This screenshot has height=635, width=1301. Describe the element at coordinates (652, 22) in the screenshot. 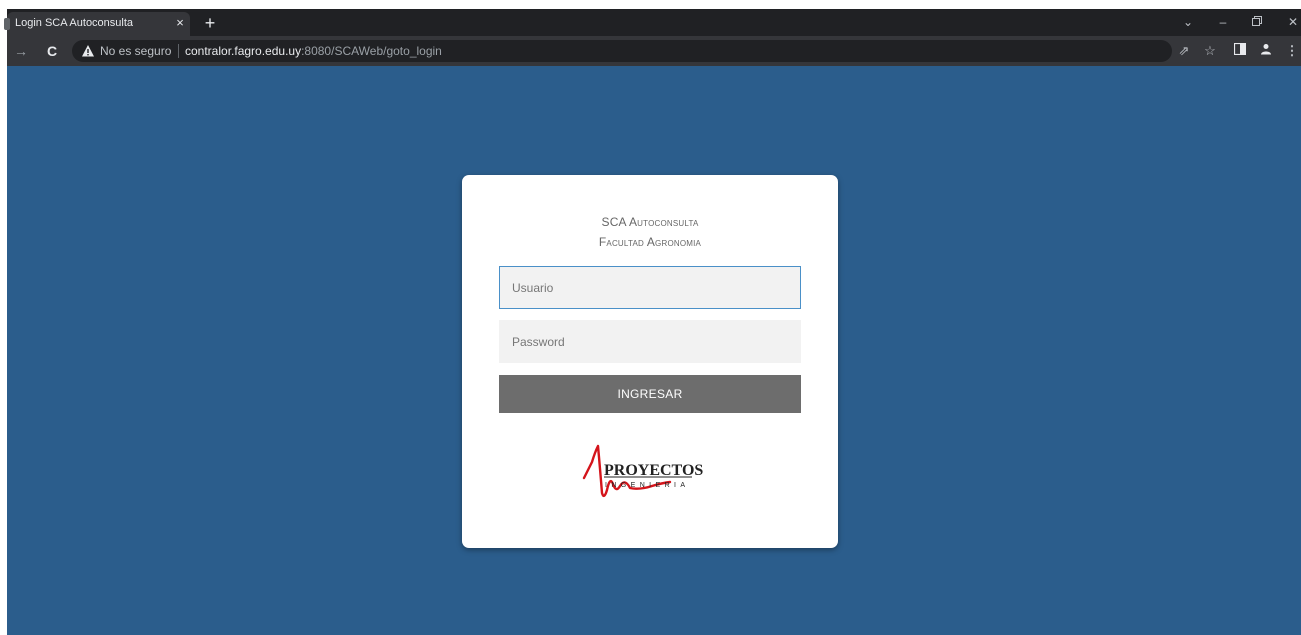

I see `tab-strip: Login SCA Autoconsulta × + ⌄ – ✕` at that location.